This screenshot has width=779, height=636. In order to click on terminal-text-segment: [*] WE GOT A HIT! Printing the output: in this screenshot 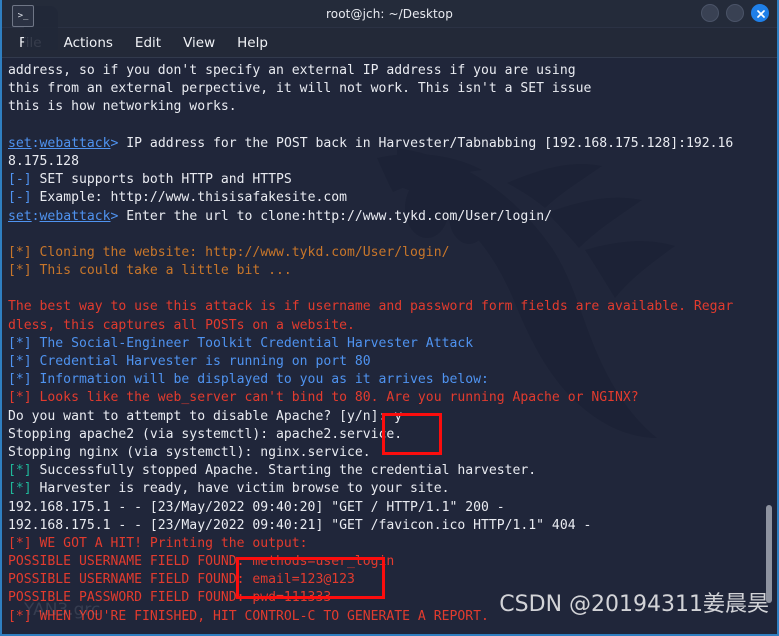, I will do `click(158, 543)`.